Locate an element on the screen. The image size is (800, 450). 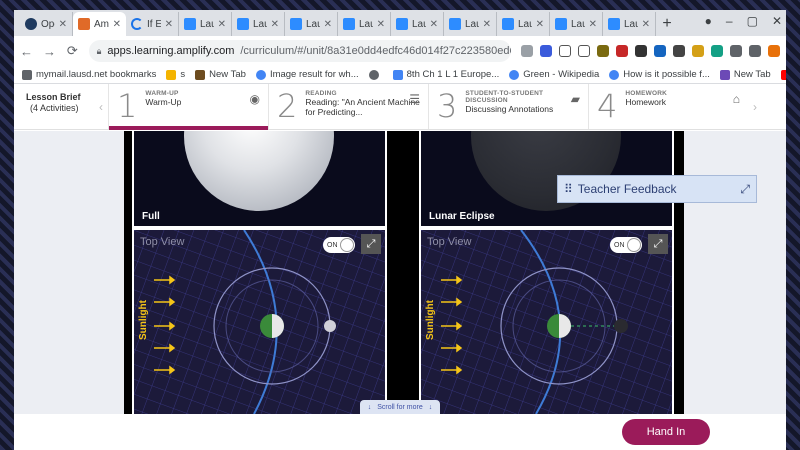
step-kicker: HOMEWORK is located at coordinates (646, 93).